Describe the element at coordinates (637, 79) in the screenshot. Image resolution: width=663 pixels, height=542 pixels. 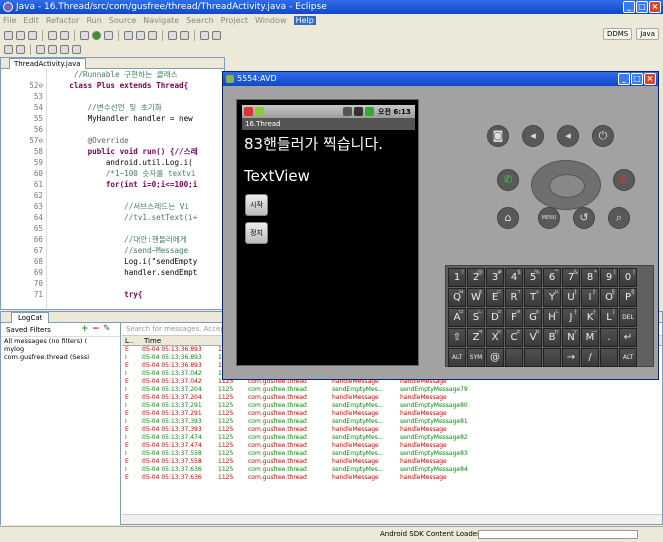
I see `emulator-maximize-button: □` at that location.